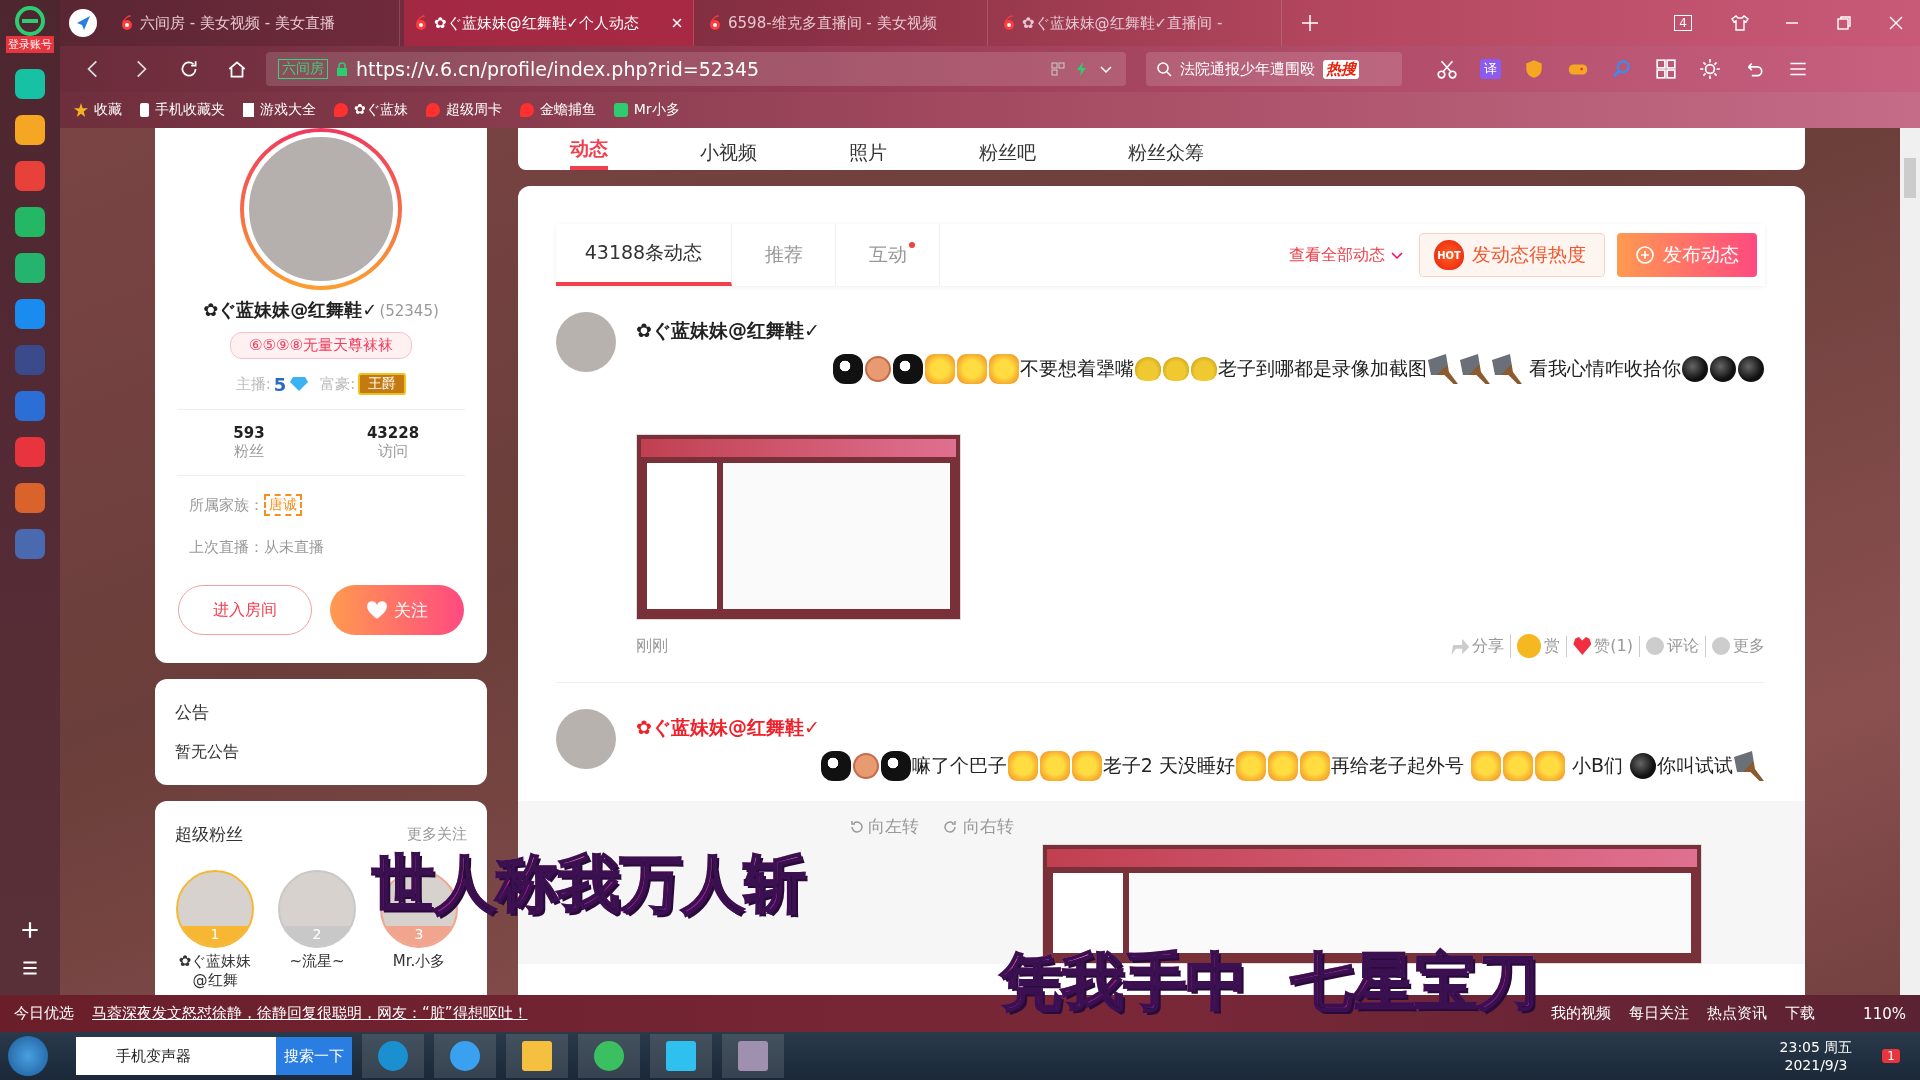 This screenshot has width=1920, height=1080. What do you see at coordinates (798, 527) in the screenshot?
I see `screenshot-drawing` at bounding box center [798, 527].